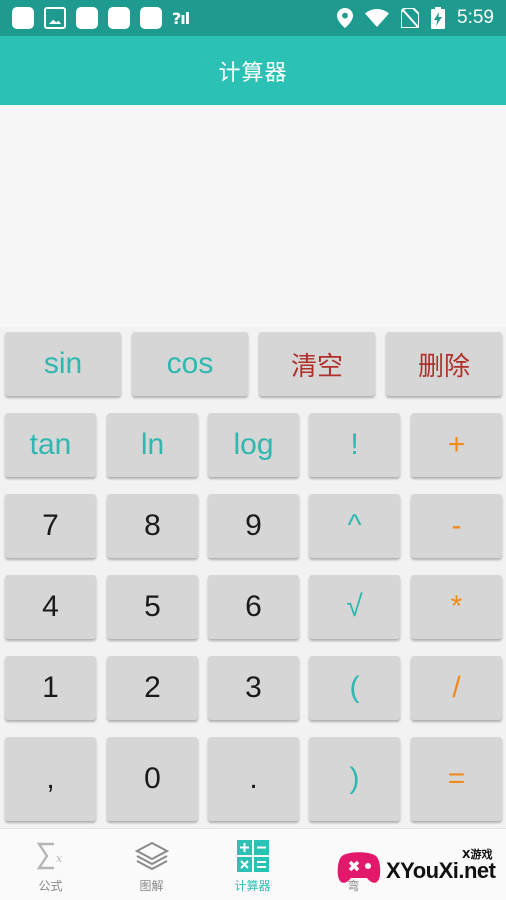  Describe the element at coordinates (181, 18) in the screenshot. I see `signal-icon: ?ıl` at that location.